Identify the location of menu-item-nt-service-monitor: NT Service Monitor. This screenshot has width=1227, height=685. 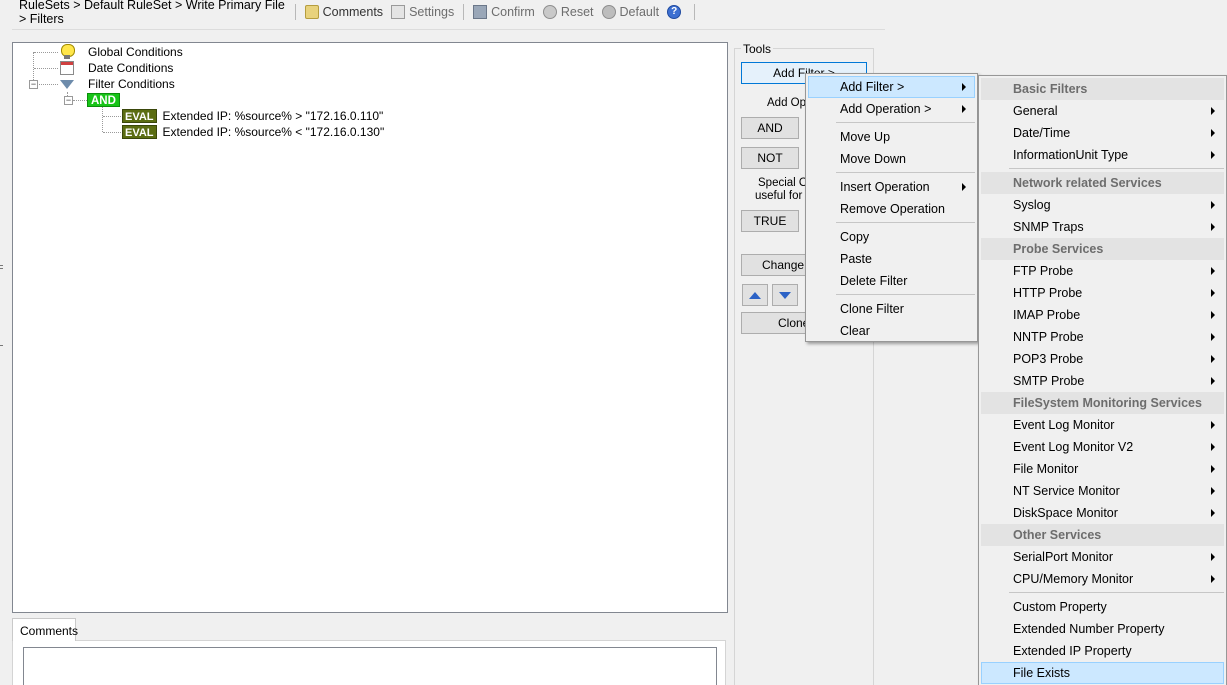
(1102, 491).